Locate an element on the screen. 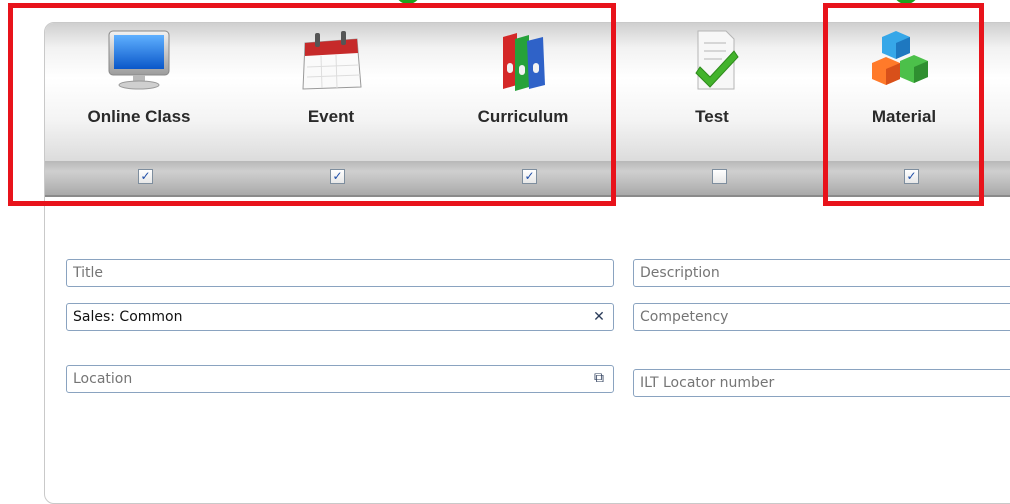 Image resolution: width=1010 pixels, height=504 pixels. competency-input is located at coordinates (821, 317).